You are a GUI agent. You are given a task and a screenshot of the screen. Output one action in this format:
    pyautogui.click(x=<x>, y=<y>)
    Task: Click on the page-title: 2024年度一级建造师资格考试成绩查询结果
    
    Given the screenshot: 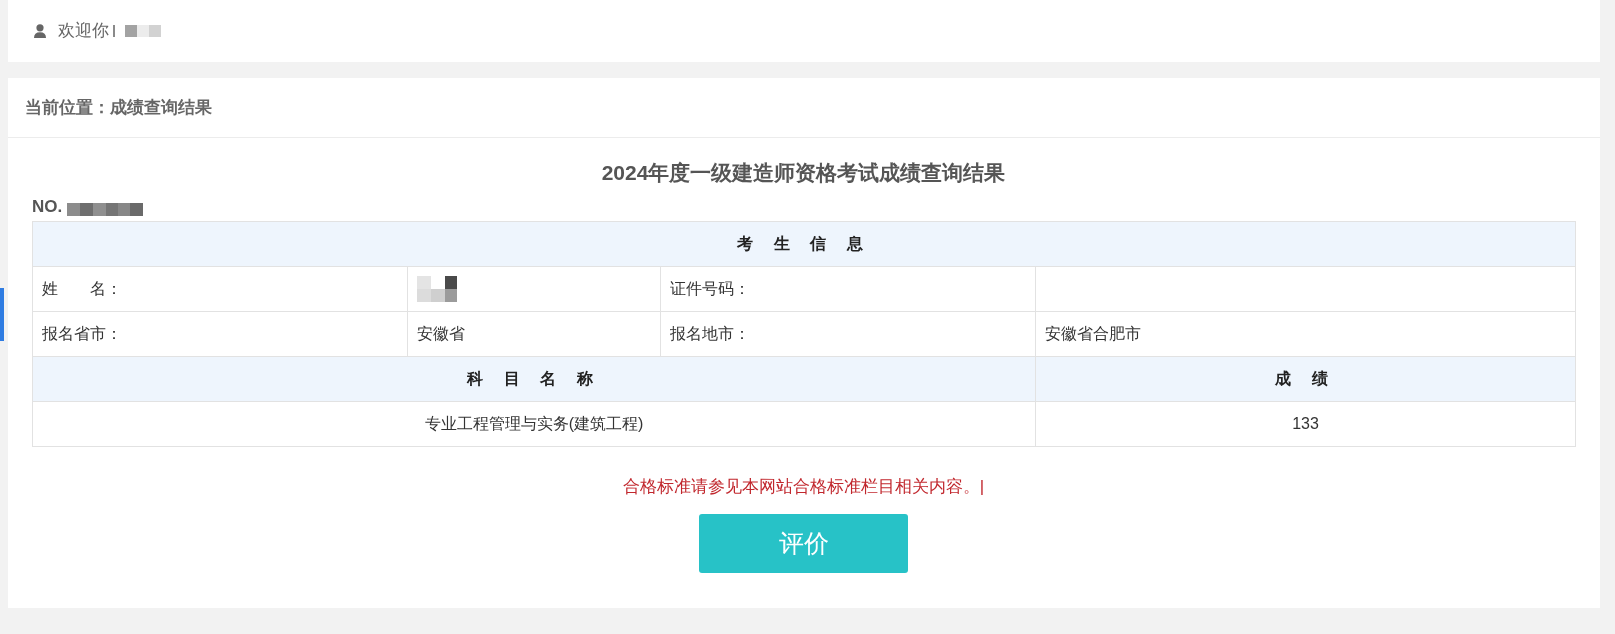 What is the action you would take?
    pyautogui.click(x=803, y=173)
    